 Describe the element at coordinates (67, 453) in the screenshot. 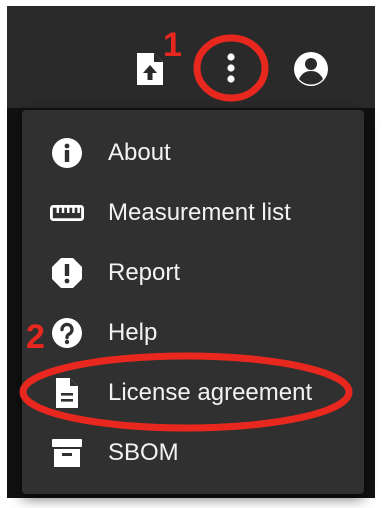

I see `archive-icon` at that location.